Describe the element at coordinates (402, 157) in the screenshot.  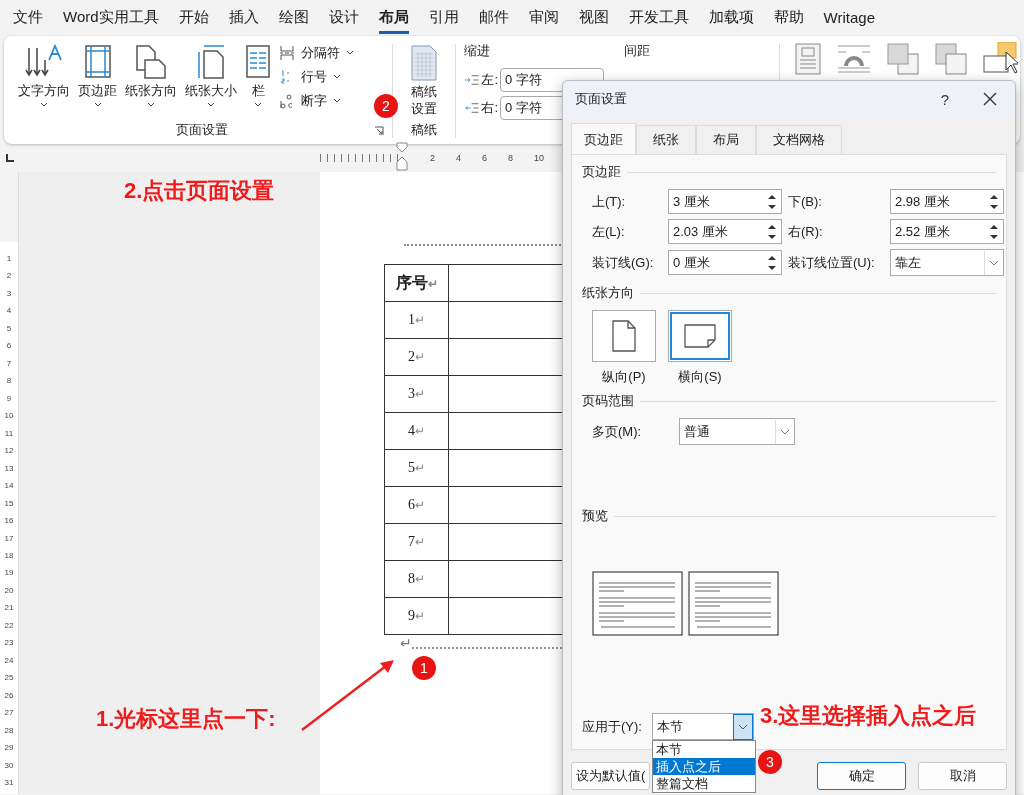
I see `indent-marker-icon` at that location.